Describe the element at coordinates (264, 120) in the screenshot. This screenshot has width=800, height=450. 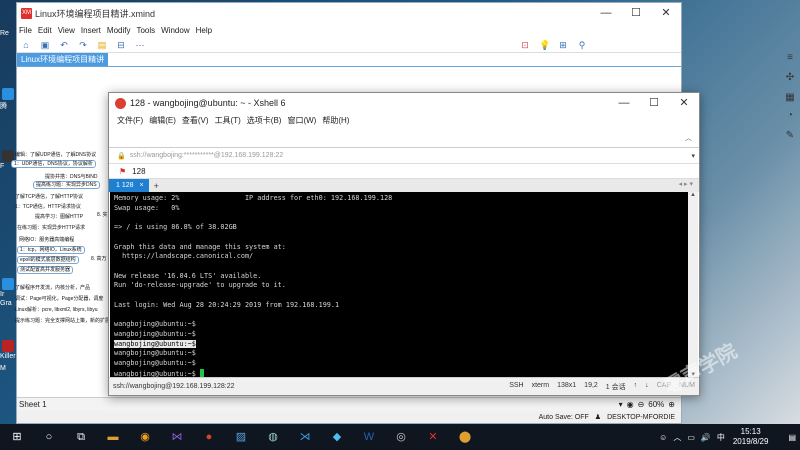
I see `menu-tabs: 选项卡(B)` at that location.